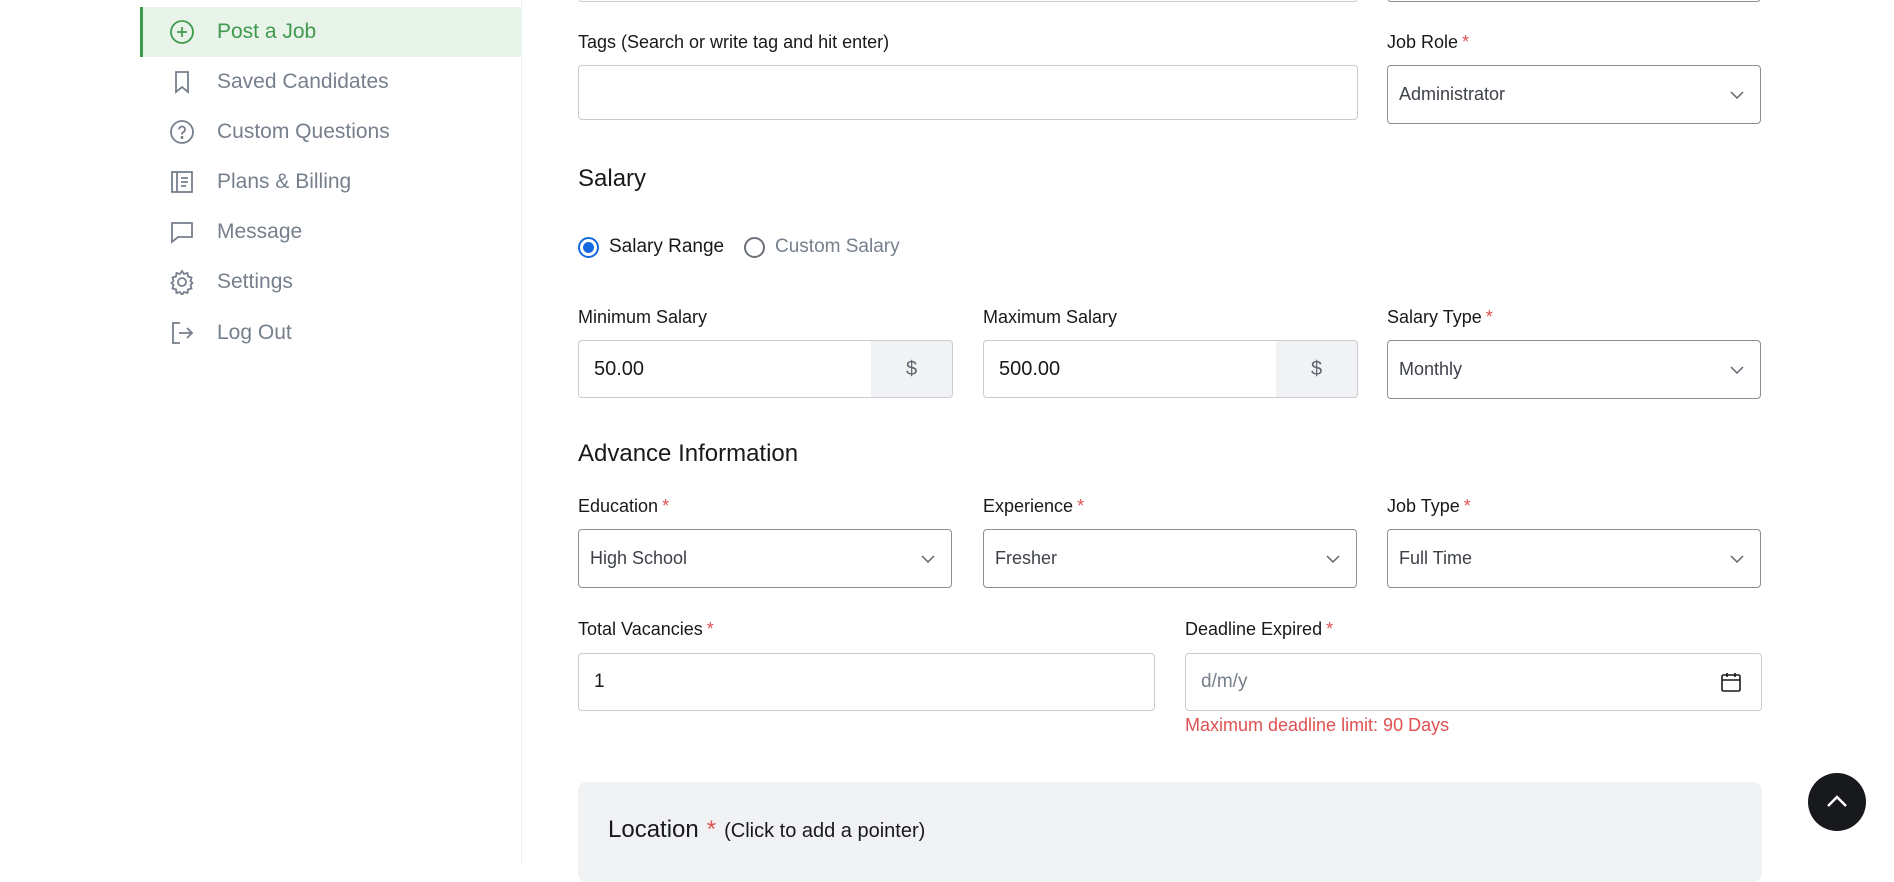 Image resolution: width=1894 pixels, height=882 pixels. I want to click on experience-select: Fresher, so click(1170, 558).